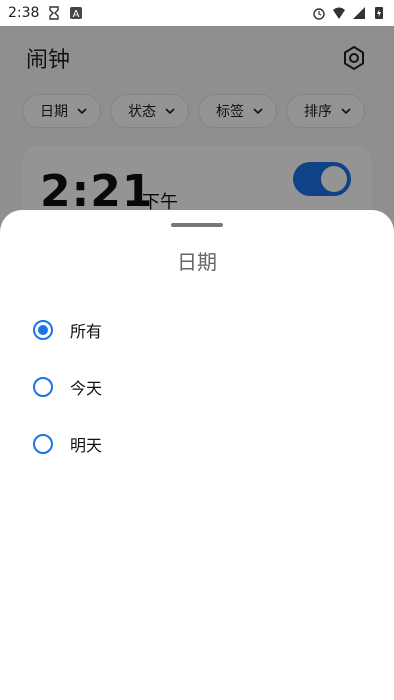 The width and height of the screenshot is (394, 700). What do you see at coordinates (197, 387) in the screenshot?
I see `option-today: 今天` at bounding box center [197, 387].